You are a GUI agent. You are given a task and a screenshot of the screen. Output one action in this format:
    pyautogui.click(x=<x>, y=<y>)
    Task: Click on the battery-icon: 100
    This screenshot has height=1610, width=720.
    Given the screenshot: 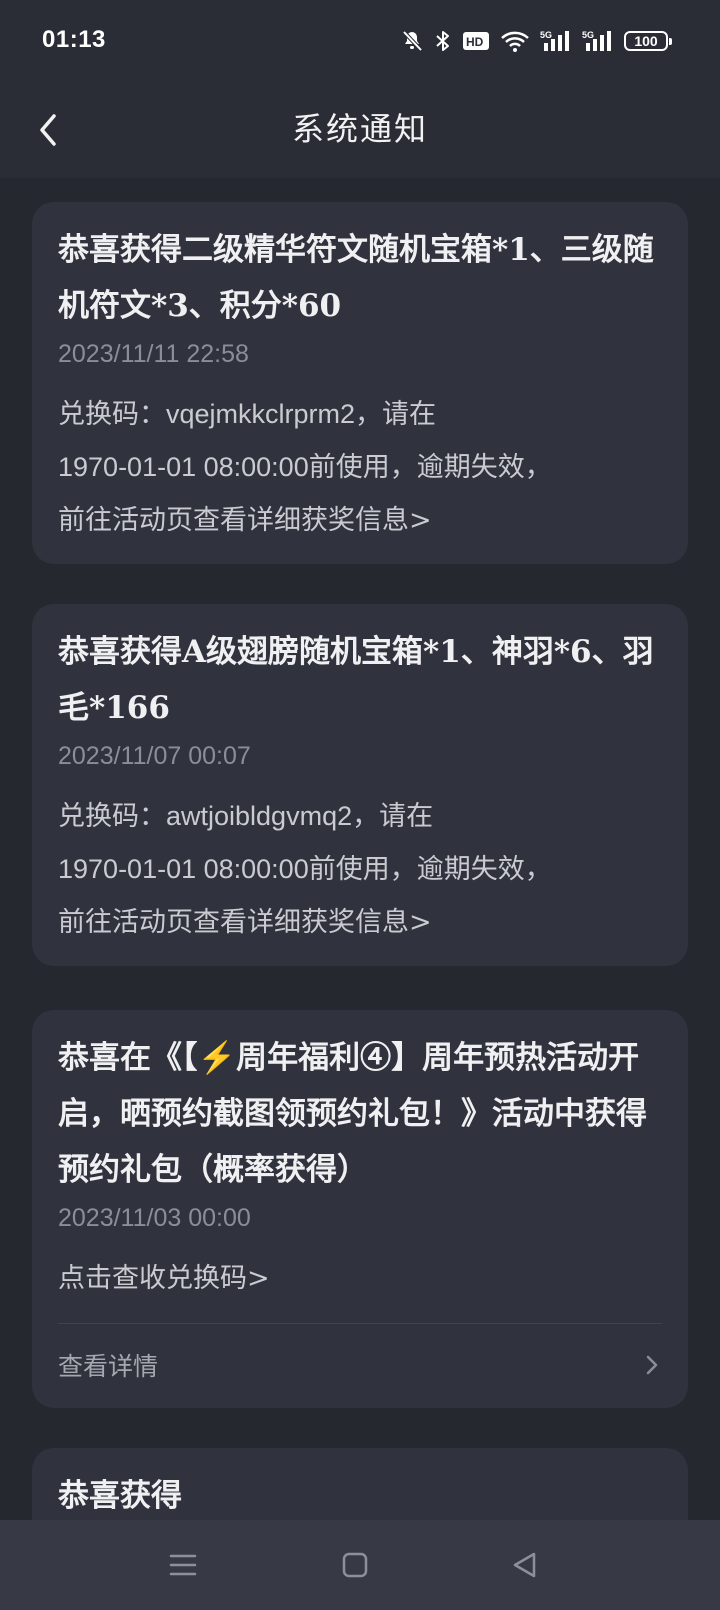 What is the action you would take?
    pyautogui.click(x=648, y=41)
    